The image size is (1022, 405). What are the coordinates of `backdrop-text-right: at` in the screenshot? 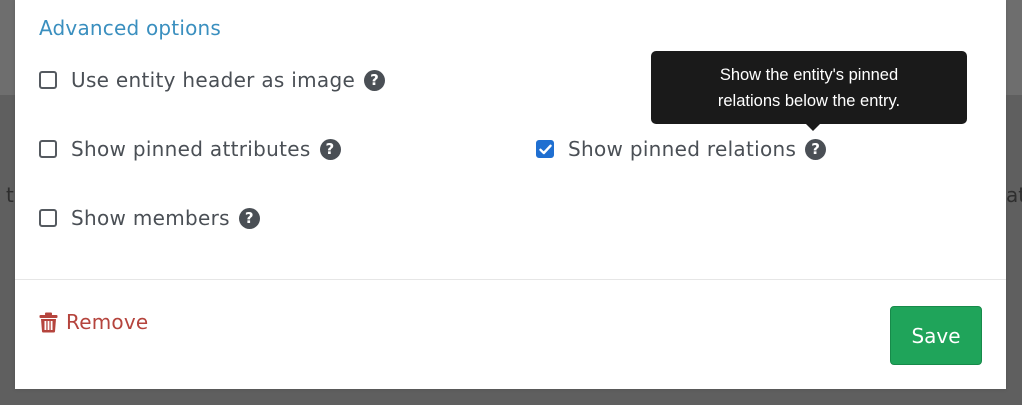 It's located at (1014, 195).